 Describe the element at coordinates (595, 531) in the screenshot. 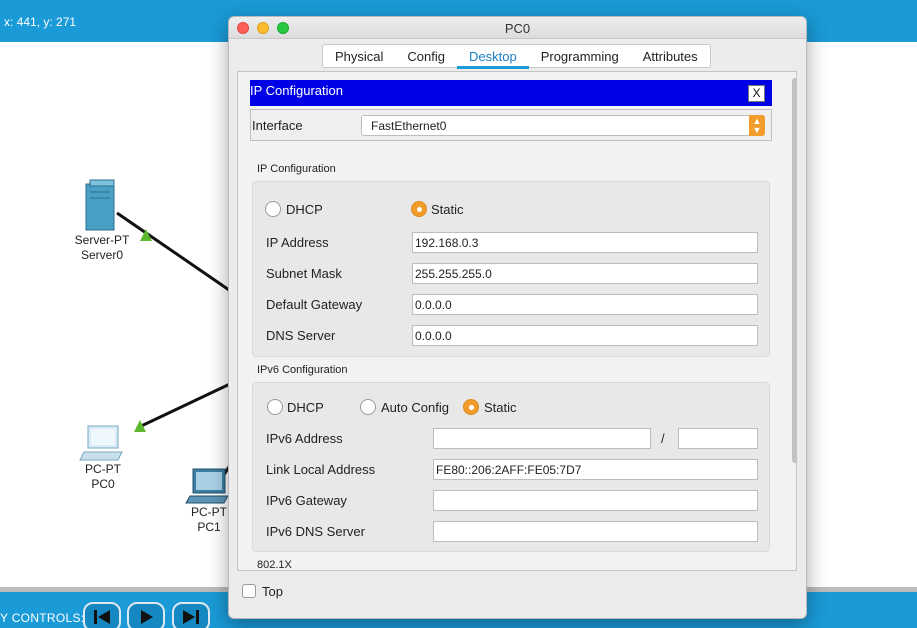

I see `ipv6-dns-server-input` at that location.